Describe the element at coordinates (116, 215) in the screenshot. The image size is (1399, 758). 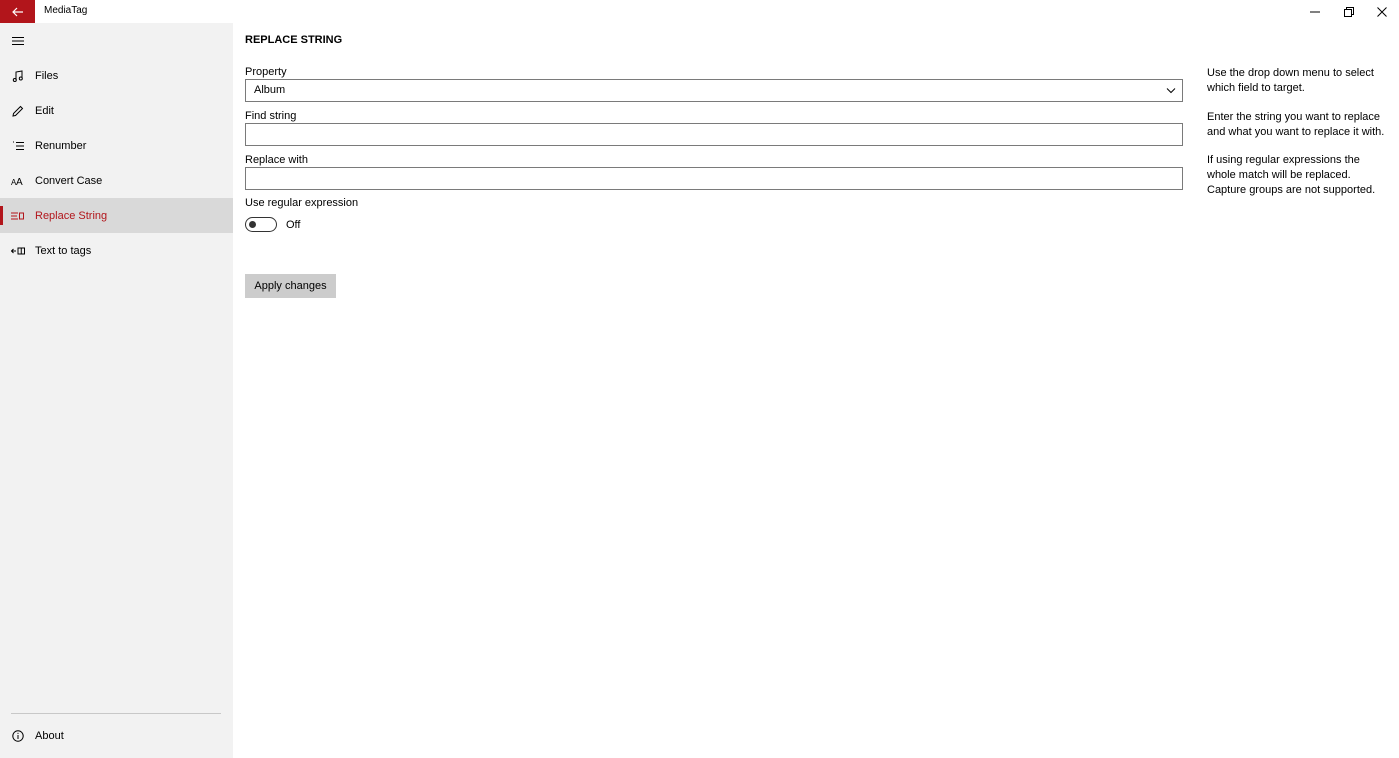
I see `nav-item-replace-string: Replace String` at that location.